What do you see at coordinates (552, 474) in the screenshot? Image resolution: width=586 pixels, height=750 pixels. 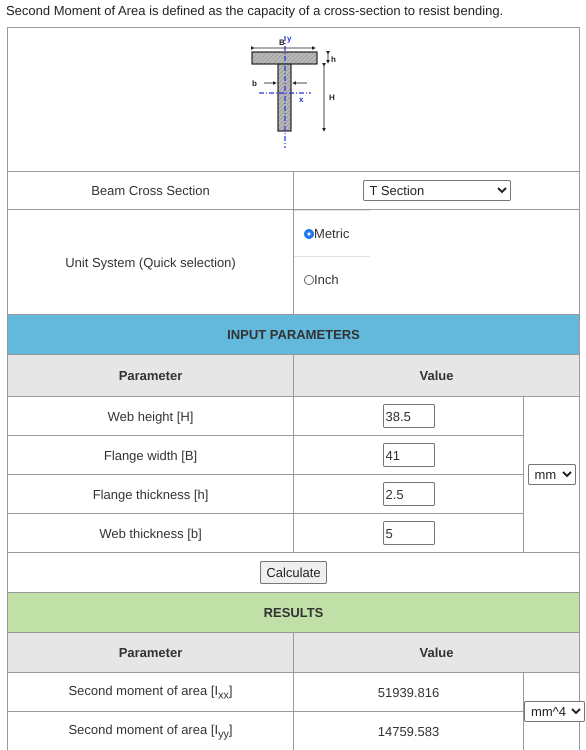 I see `unit-dropdown: mm` at bounding box center [552, 474].